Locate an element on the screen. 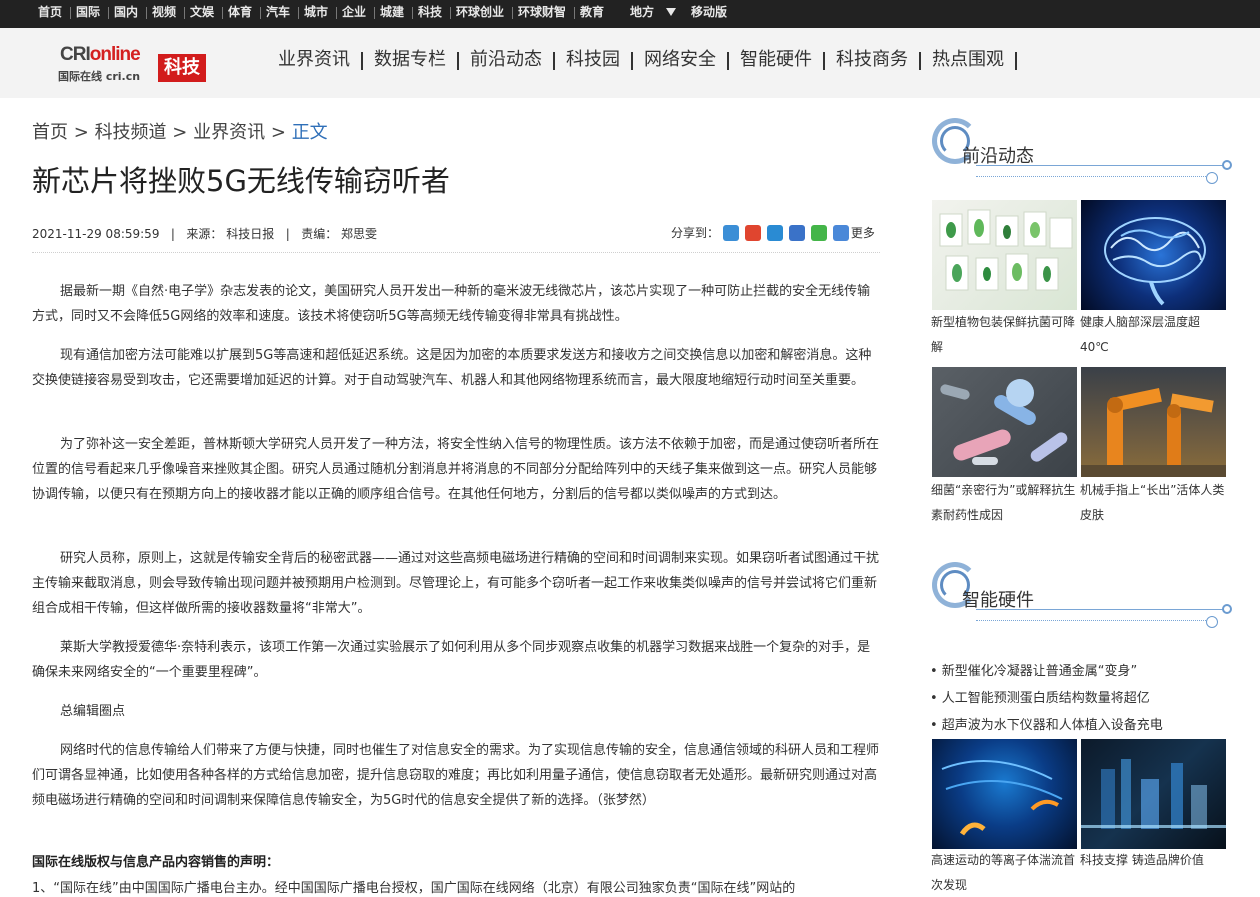 Image resolution: width=1260 pixels, height=897 pixels. topnav-local: 地方 is located at coordinates (642, 14).